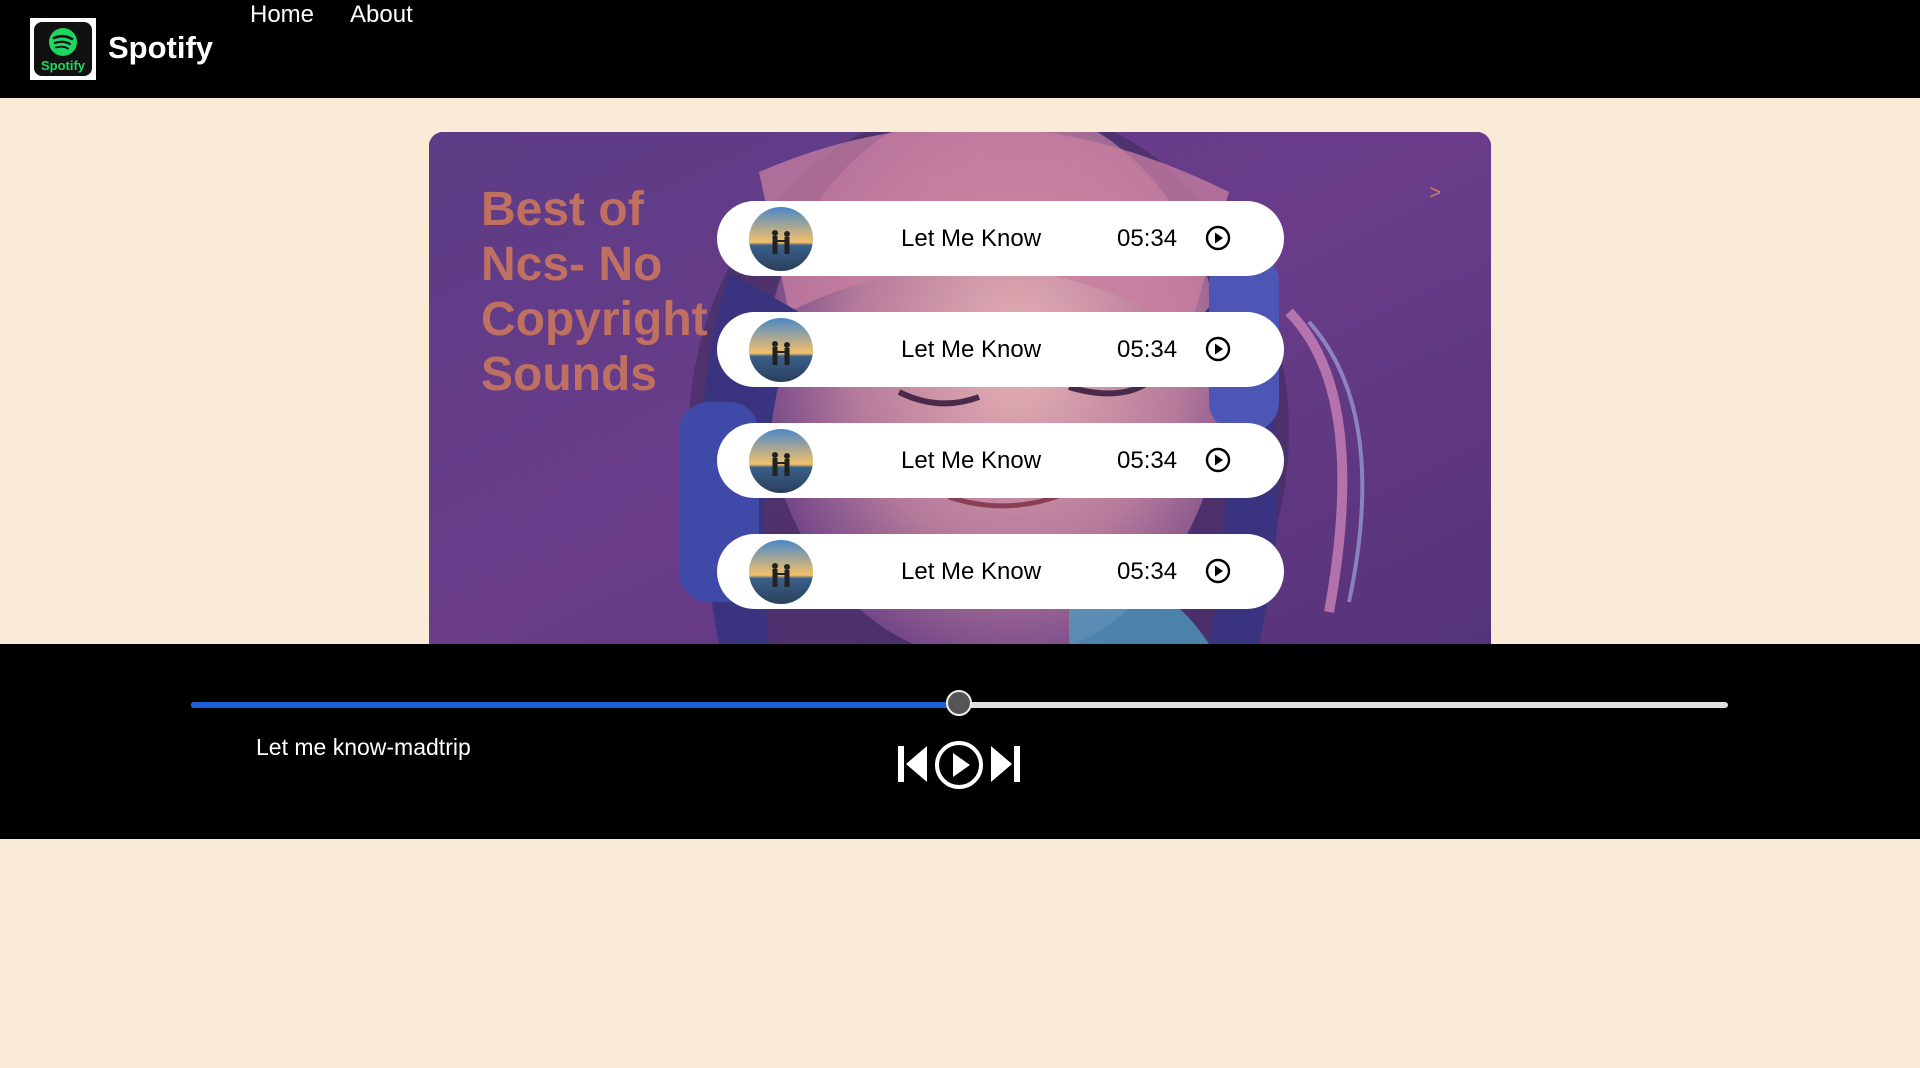 Image resolution: width=1920 pixels, height=1068 pixels. I want to click on playback-controls, so click(960, 769).